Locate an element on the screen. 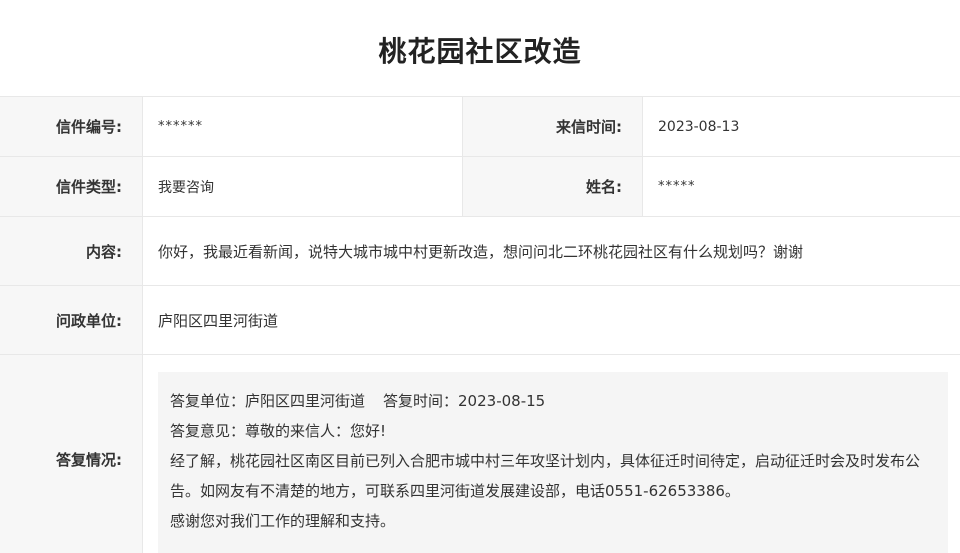 Image resolution: width=960 pixels, height=553 pixels. name-label-cell: 姓名: is located at coordinates (553, 186).